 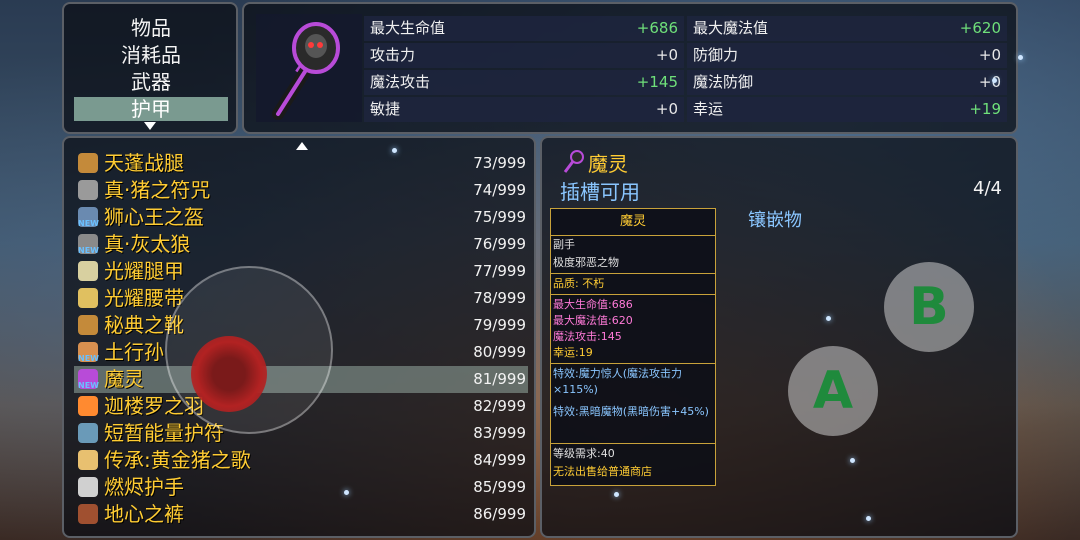 I want to click on slot-count: 4/4, so click(x=987, y=188).